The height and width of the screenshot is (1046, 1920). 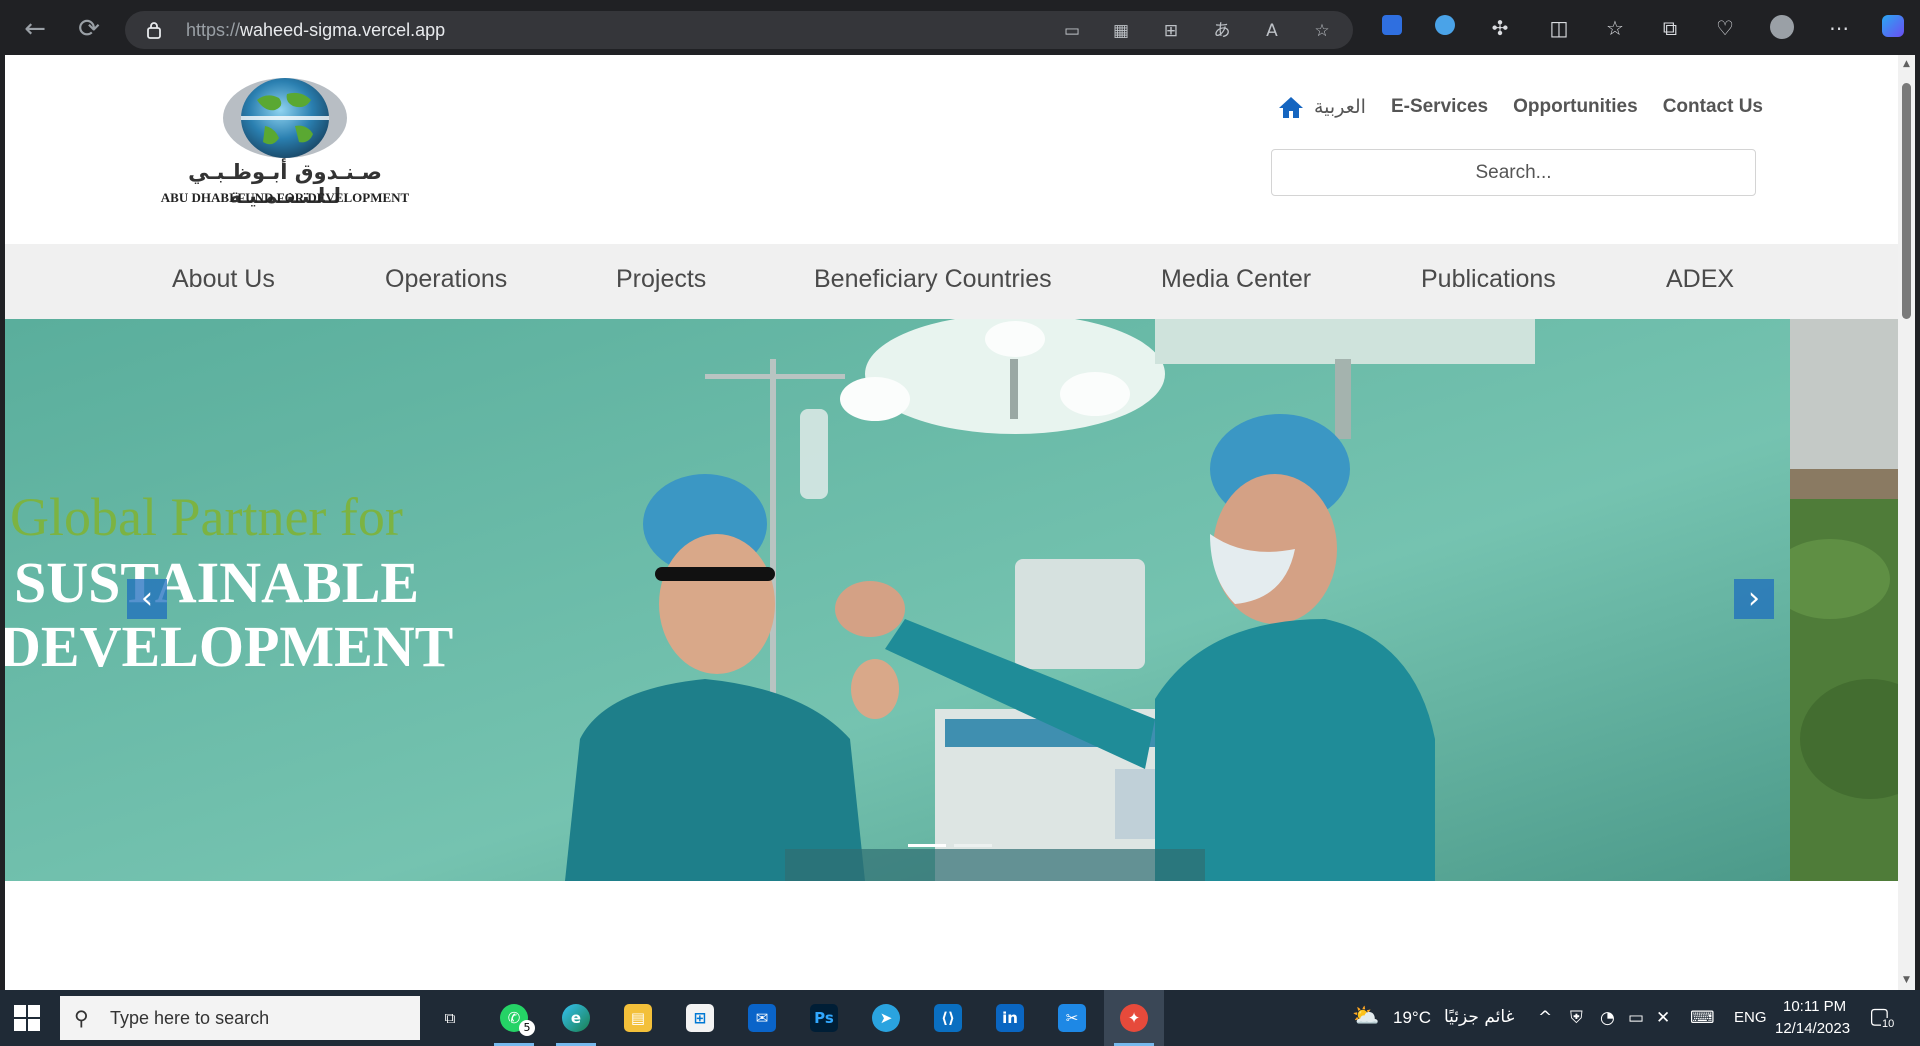 What do you see at coordinates (229, 646) in the screenshot?
I see `hero-tagline-line3: DEVELOPMENT` at bounding box center [229, 646].